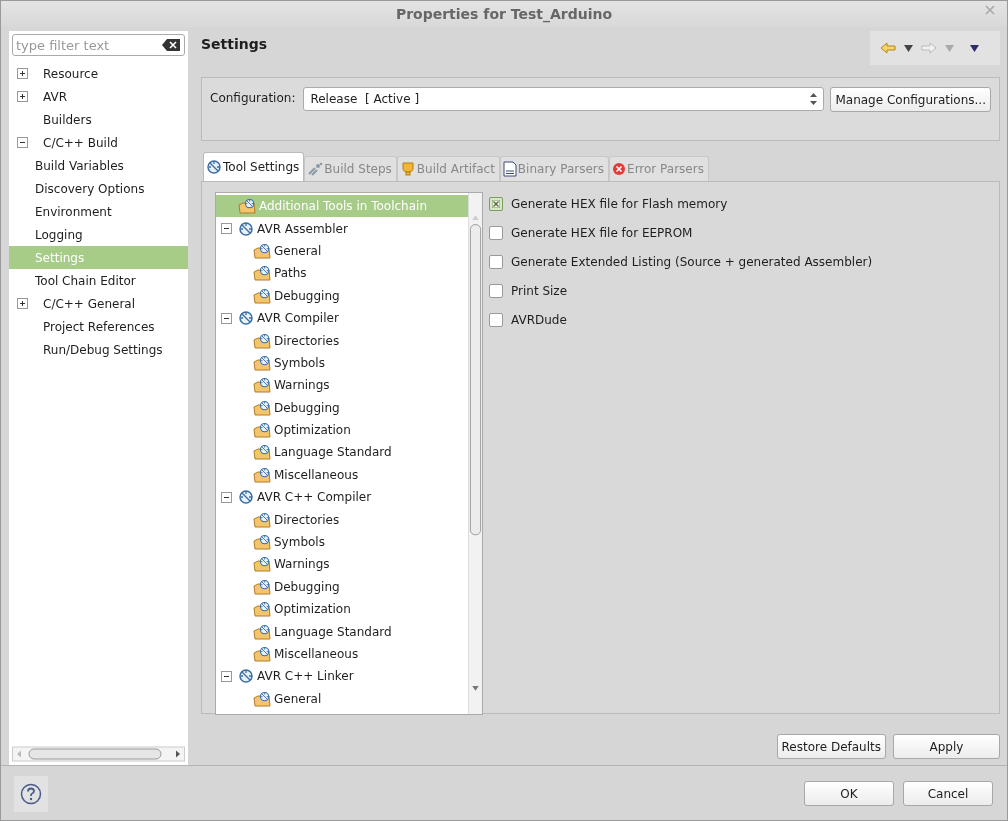 The width and height of the screenshot is (1008, 821). I want to click on tree-item: AVR C++ Compiler, so click(342, 497).